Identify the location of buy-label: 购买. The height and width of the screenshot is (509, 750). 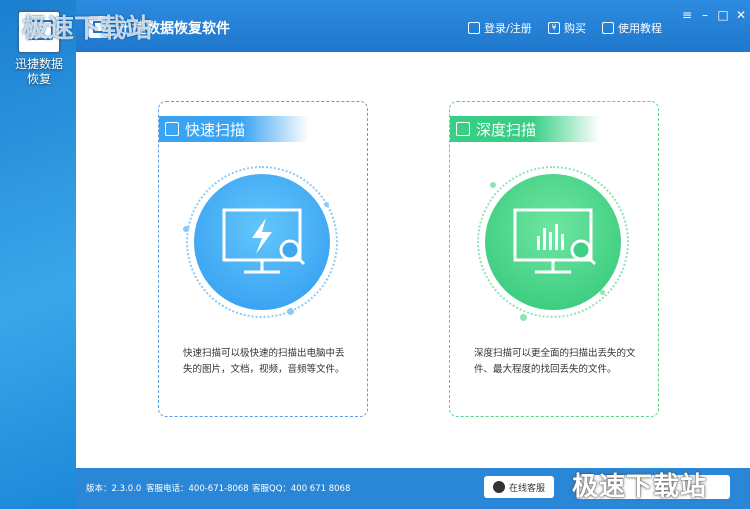
(575, 28).